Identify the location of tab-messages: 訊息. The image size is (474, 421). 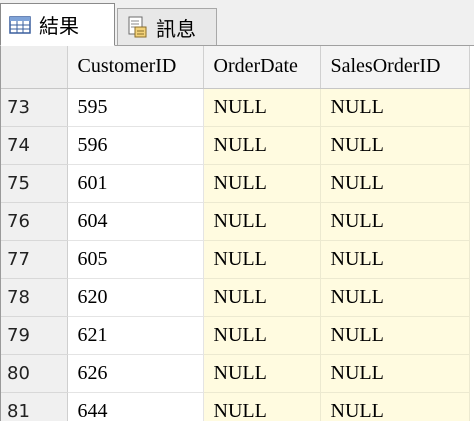
(167, 26).